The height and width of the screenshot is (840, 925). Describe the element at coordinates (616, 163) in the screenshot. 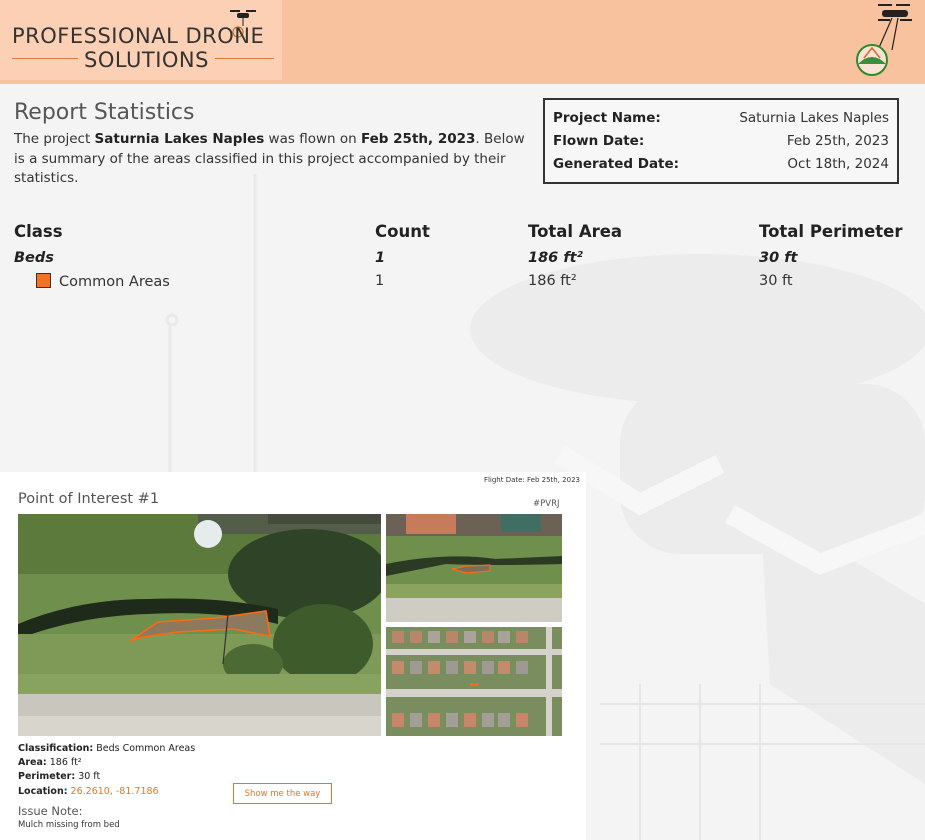

I see `generated-date-label: Generated Date:` at that location.